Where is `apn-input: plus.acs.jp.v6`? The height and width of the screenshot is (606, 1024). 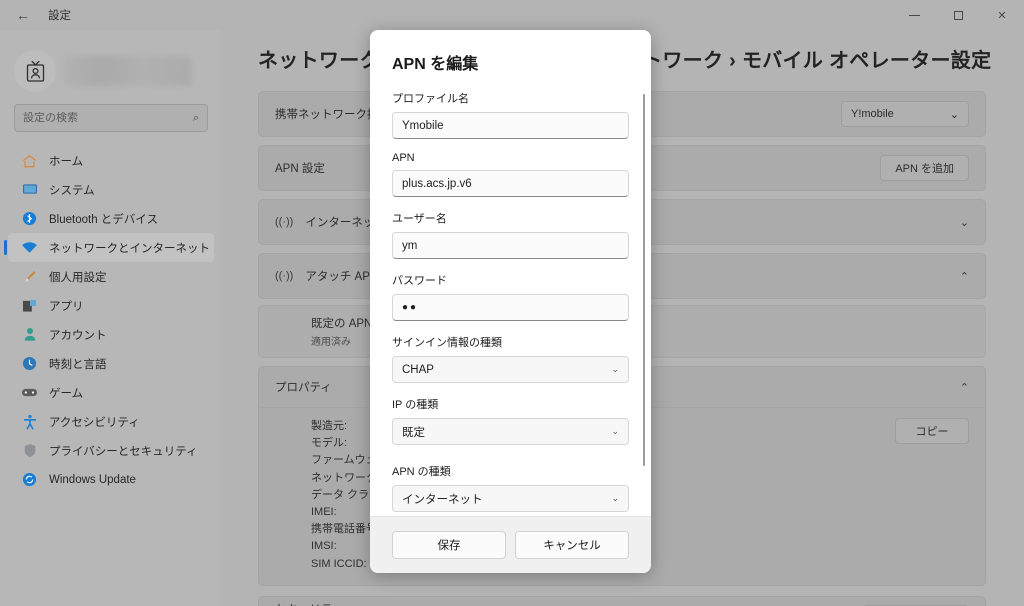
apn-input: plus.acs.jp.v6 is located at coordinates (510, 183).